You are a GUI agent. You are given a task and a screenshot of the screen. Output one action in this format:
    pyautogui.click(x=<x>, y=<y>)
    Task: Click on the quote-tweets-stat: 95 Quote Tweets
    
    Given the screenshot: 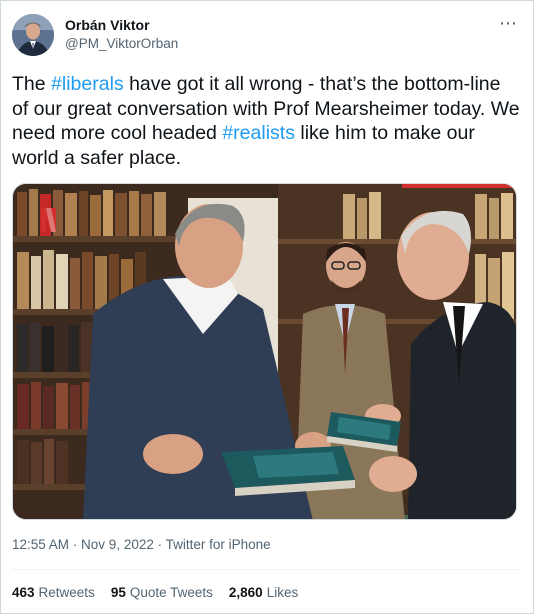 What is the action you would take?
    pyautogui.click(x=162, y=592)
    